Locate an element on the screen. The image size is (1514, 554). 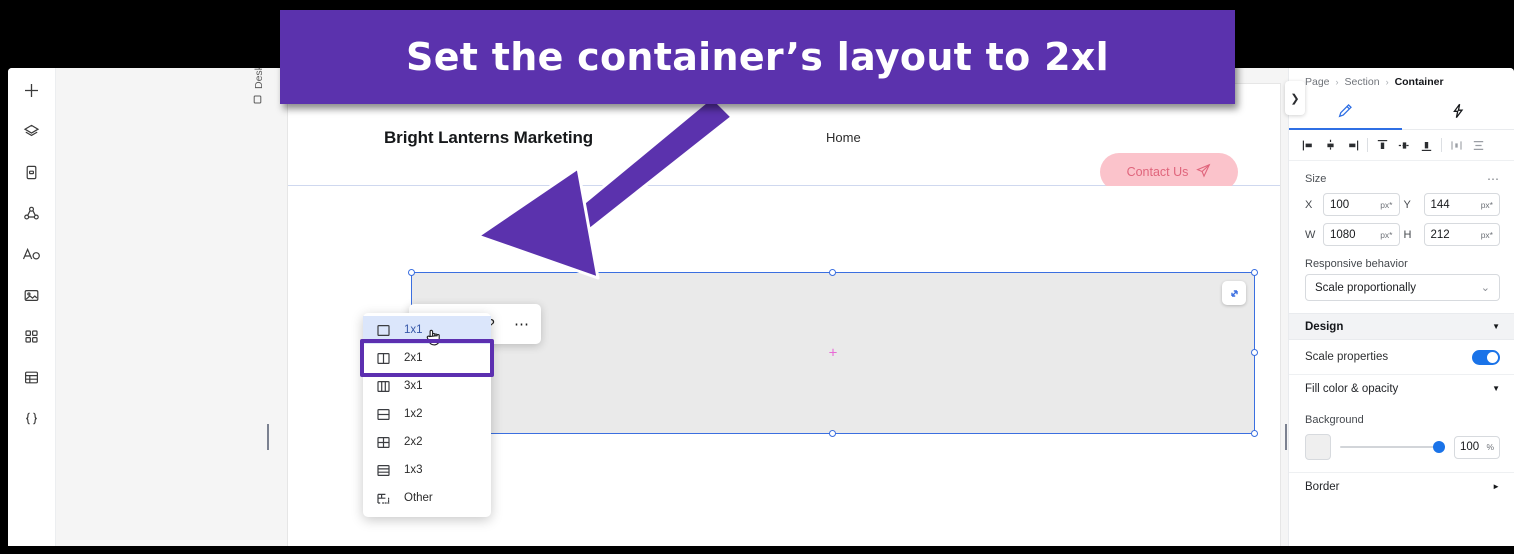
left-icon-rail is located at coordinates (32, 307).